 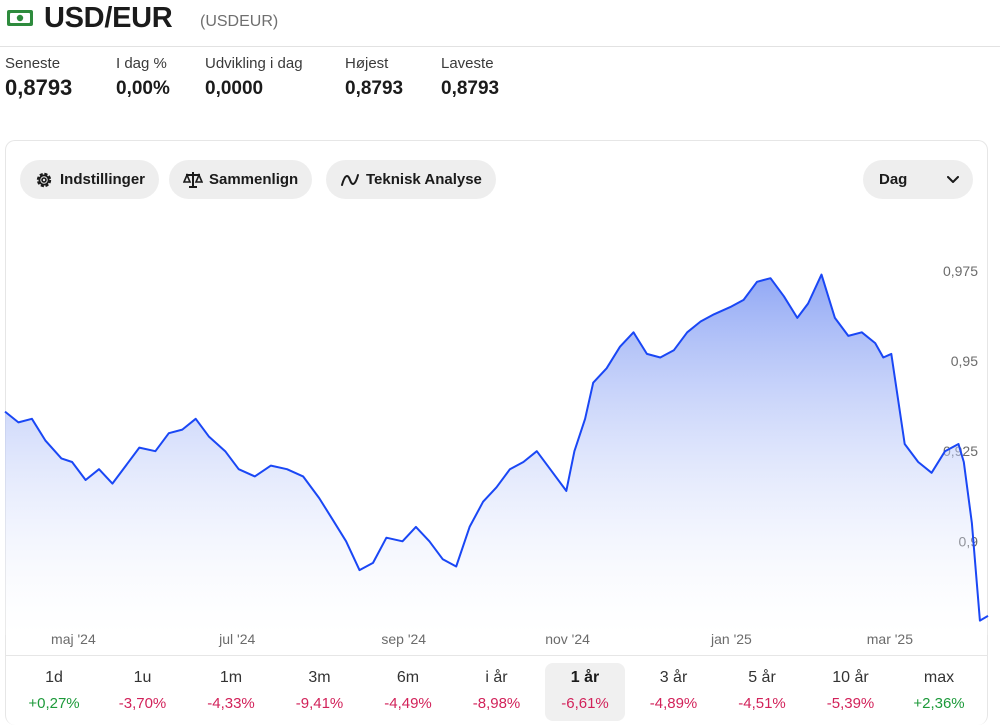 What do you see at coordinates (567, 639) in the screenshot?
I see `x-tick-label: nov '24` at bounding box center [567, 639].